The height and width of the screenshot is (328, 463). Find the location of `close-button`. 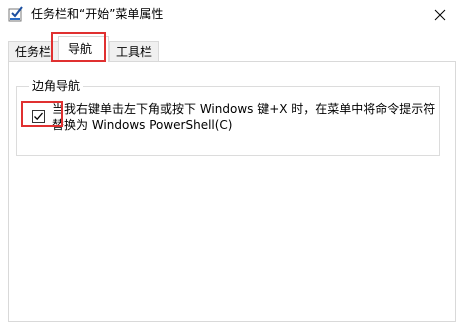

close-button is located at coordinates (440, 15).